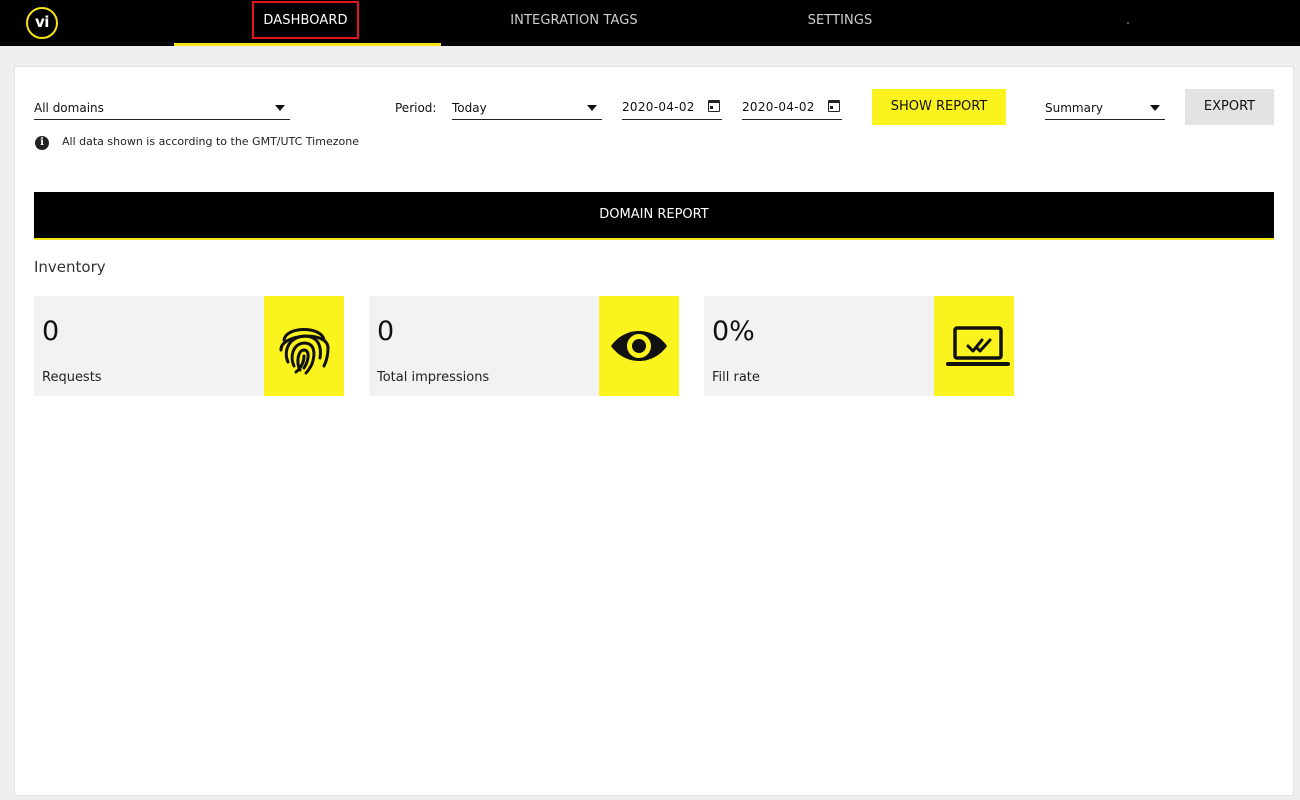 The height and width of the screenshot is (800, 1300). Describe the element at coordinates (70, 267) in the screenshot. I see `inventory-section-title: Inventory` at that location.